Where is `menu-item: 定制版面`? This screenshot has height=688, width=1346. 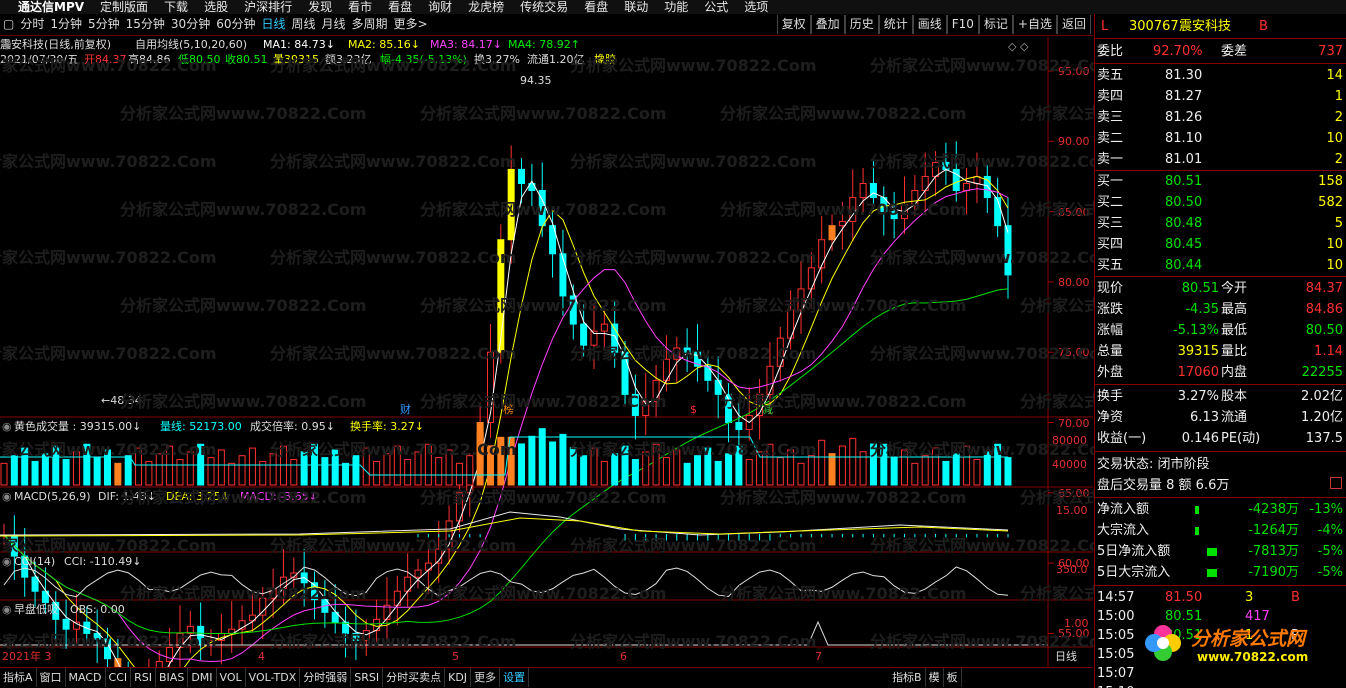
menu-item: 定制版面 is located at coordinates (124, 7).